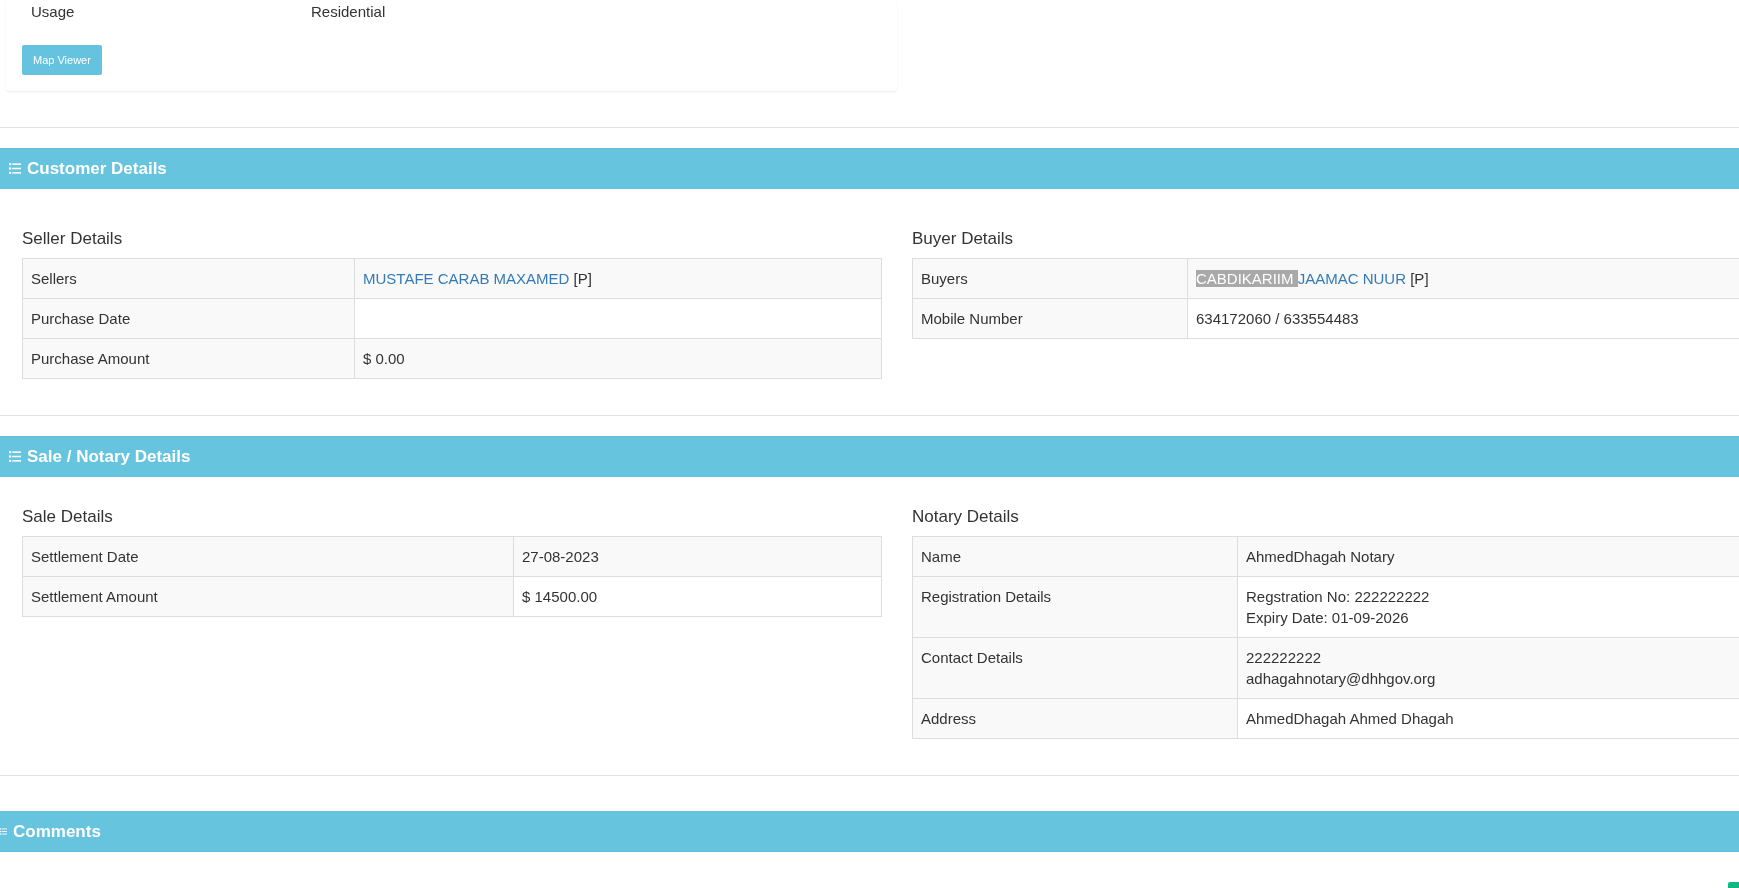  Describe the element at coordinates (1301, 278) in the screenshot. I see `person-link: CABDIKARIIM JAAMAC NUUR` at that location.